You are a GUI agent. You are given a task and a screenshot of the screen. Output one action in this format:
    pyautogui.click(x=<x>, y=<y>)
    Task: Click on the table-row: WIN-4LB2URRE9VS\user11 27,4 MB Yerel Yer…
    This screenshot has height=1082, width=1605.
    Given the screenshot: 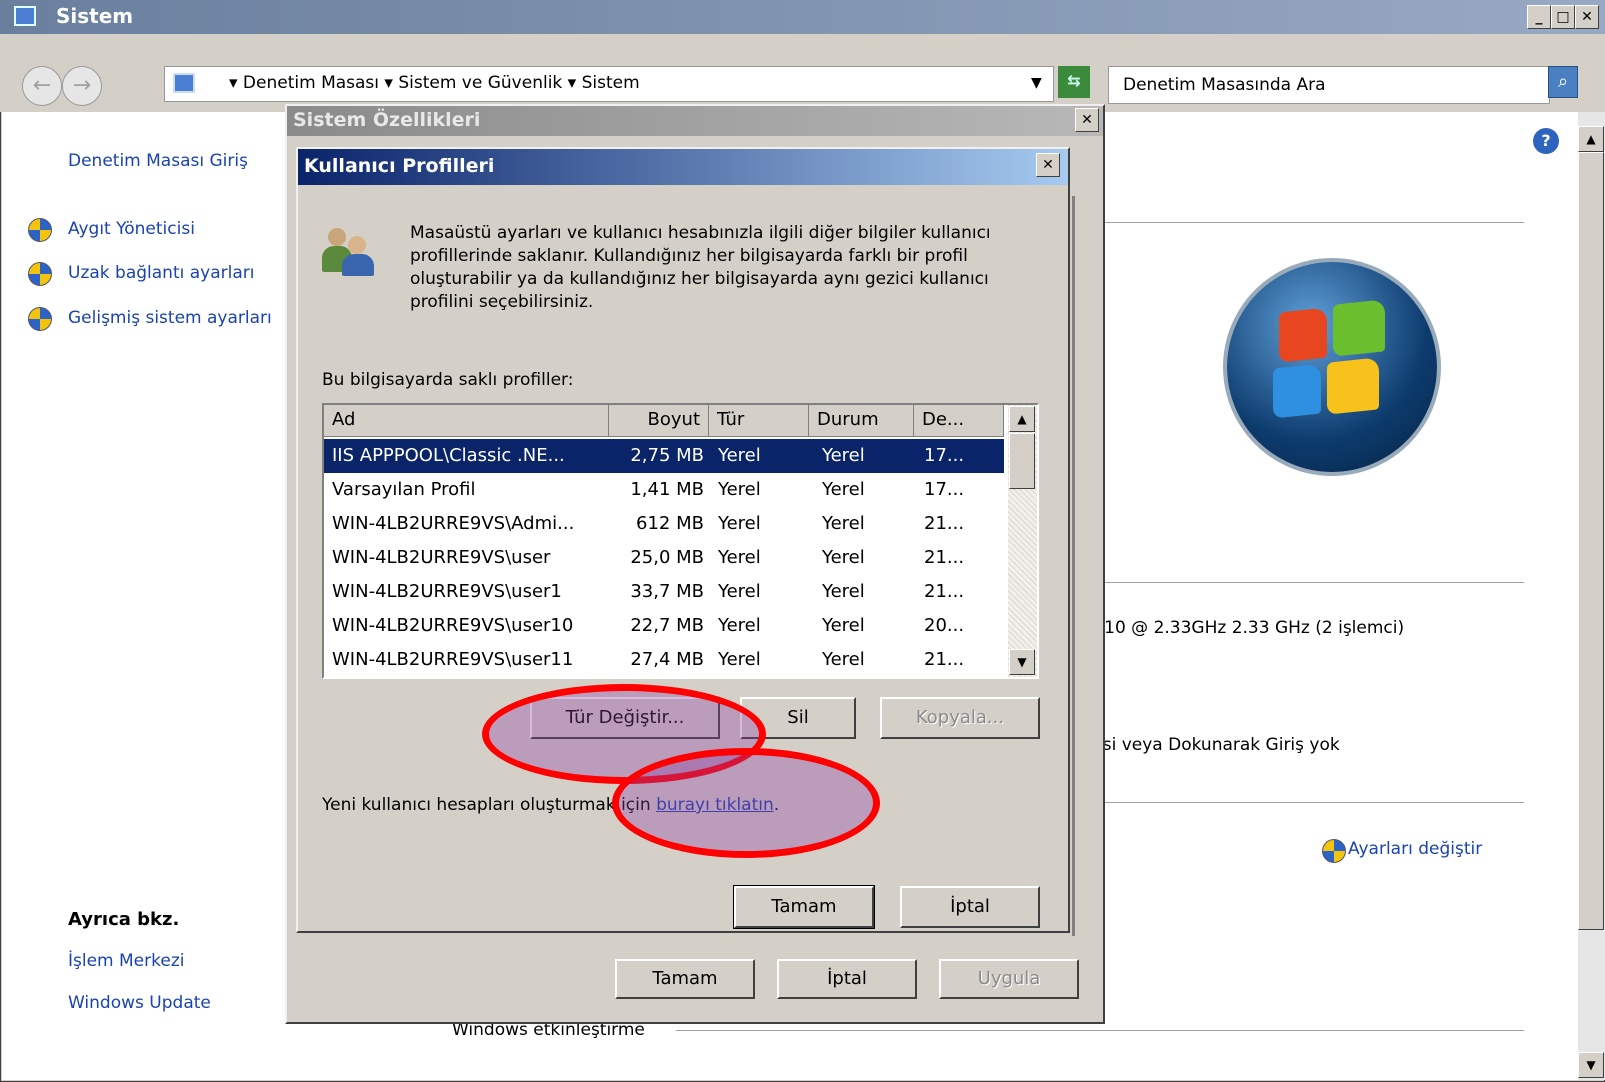 What is the action you would take?
    pyautogui.click(x=664, y=660)
    